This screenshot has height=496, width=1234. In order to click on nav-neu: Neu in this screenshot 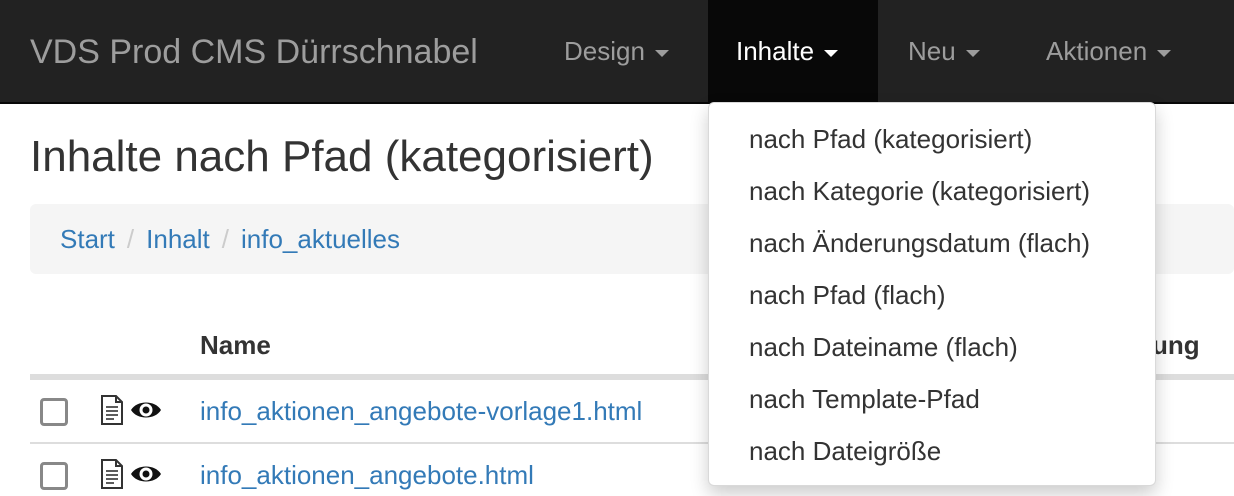, I will do `click(944, 51)`.